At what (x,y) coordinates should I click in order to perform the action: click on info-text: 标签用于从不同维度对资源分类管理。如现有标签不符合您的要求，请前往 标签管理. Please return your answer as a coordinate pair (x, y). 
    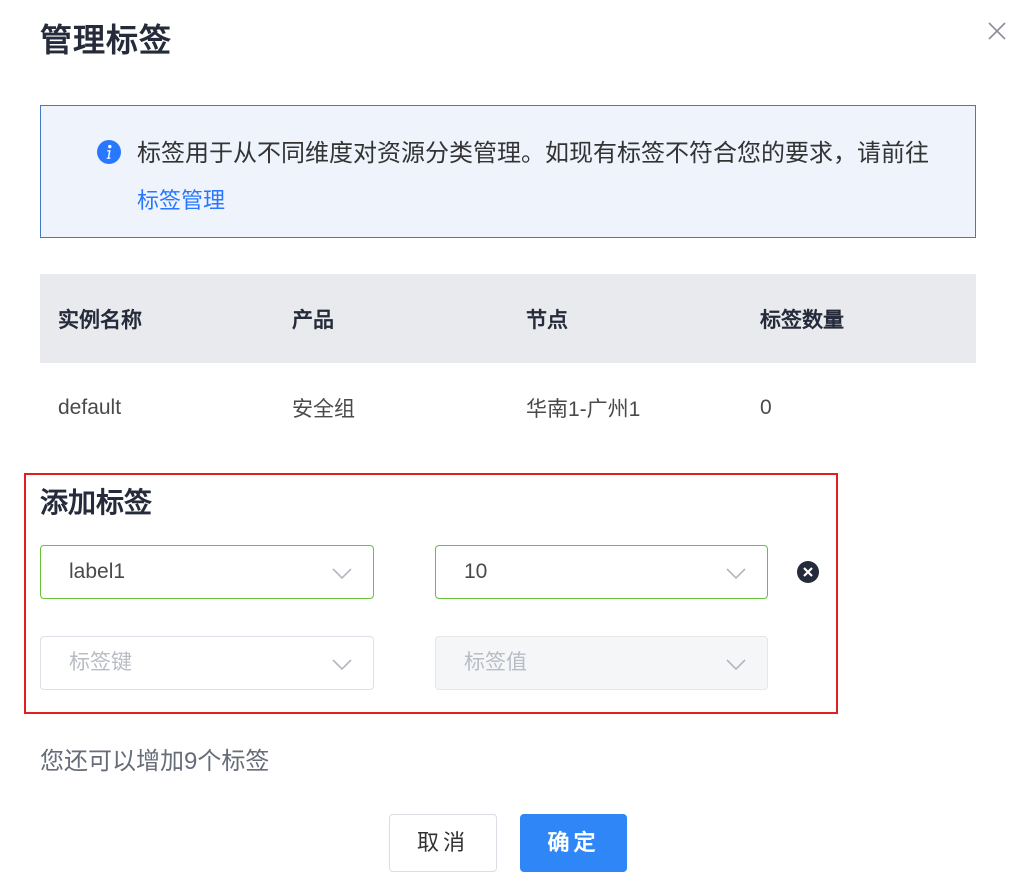
    Looking at the image, I should click on (537, 177).